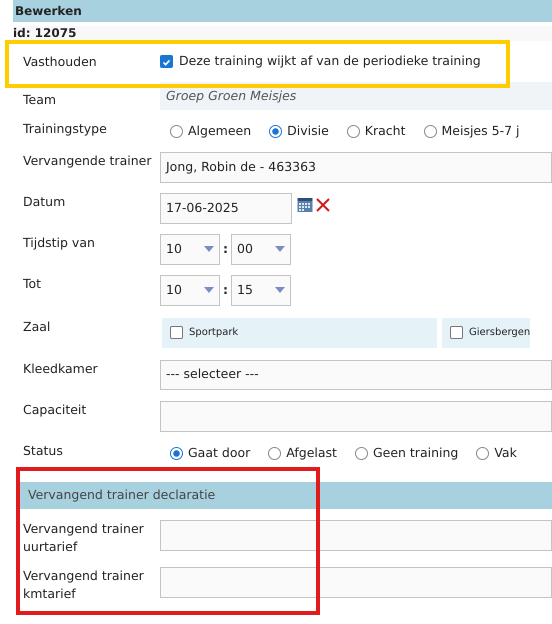  I want to click on checkbox-option: Deze training wijkt af van de periodieke training, so click(320, 60).